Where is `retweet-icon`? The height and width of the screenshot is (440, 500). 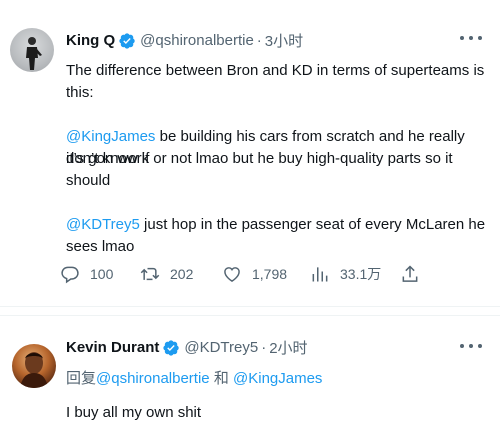 retweet-icon is located at coordinates (150, 274).